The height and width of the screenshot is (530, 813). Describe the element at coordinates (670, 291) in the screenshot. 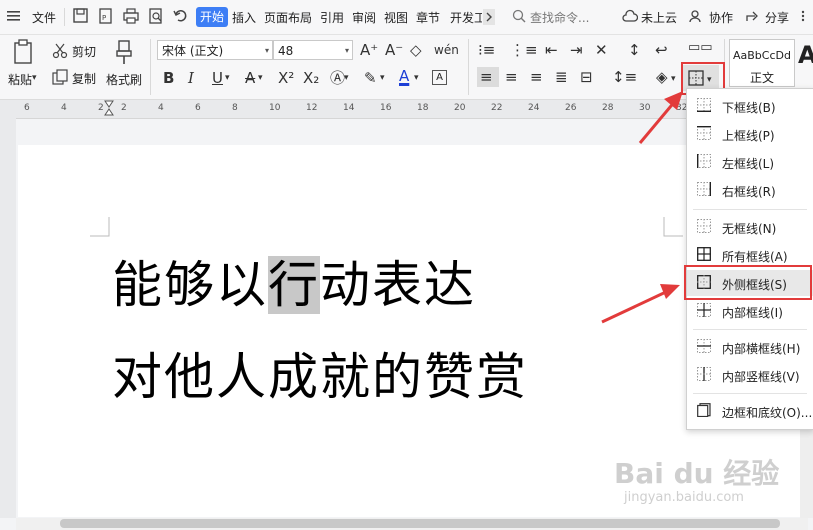

I see `annotation-arrow-2-head` at that location.